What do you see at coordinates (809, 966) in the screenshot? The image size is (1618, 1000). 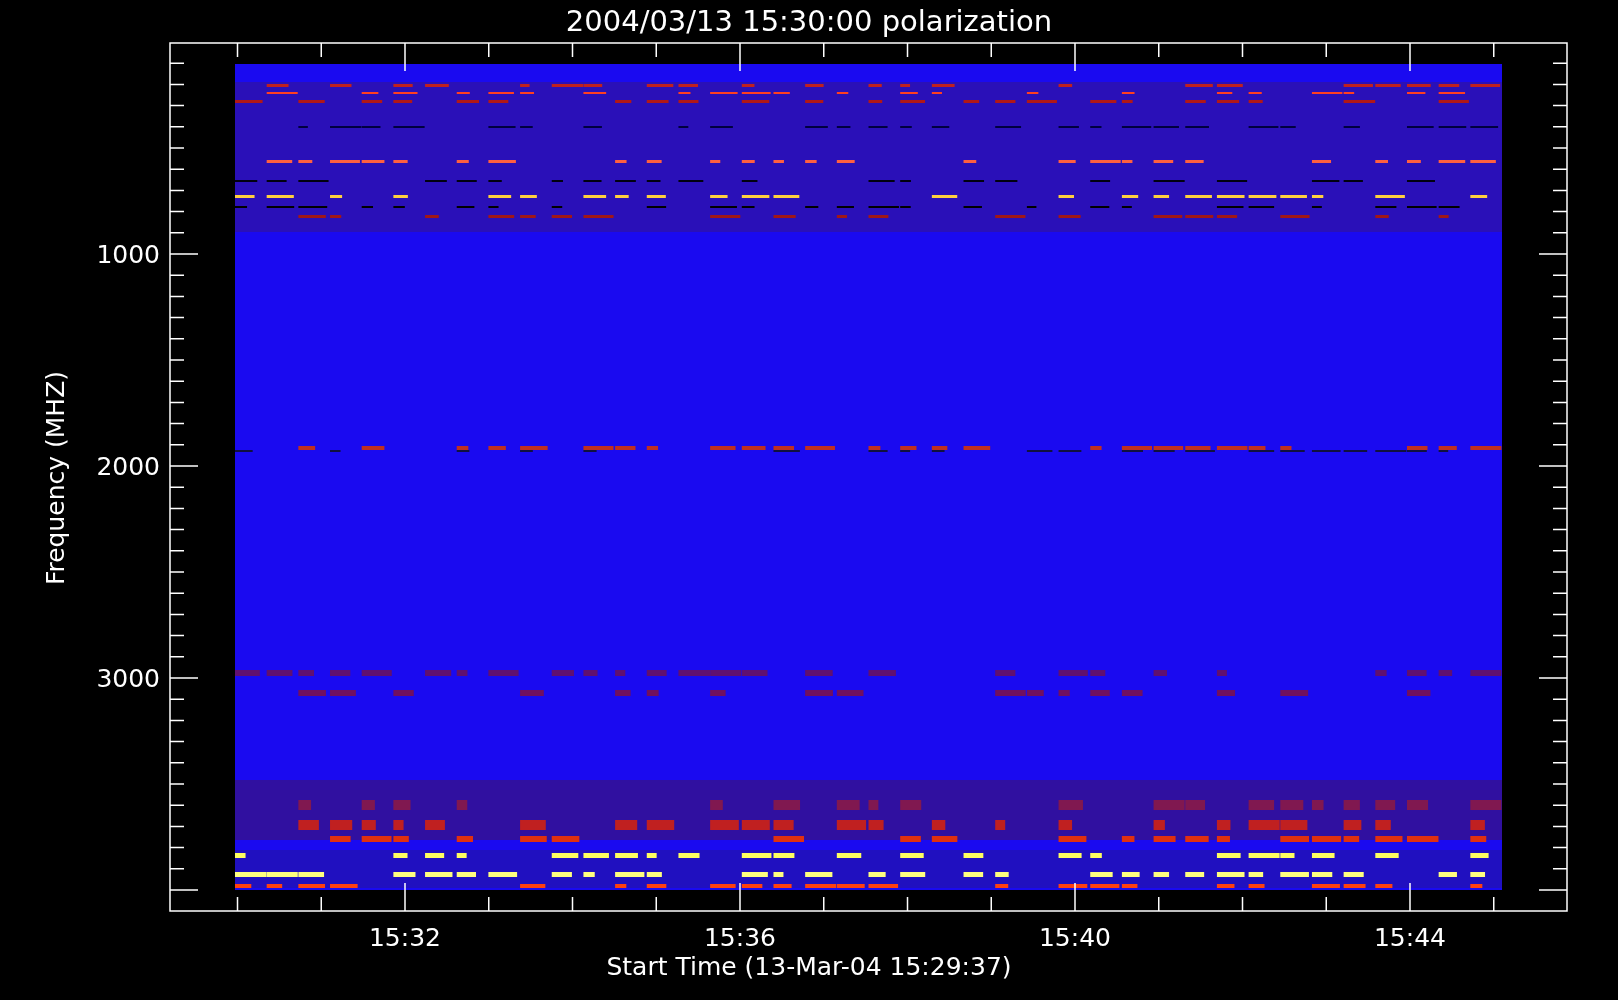 I see `x-axis-label: Start Time (13-Mar-04 15:29:37)` at bounding box center [809, 966].